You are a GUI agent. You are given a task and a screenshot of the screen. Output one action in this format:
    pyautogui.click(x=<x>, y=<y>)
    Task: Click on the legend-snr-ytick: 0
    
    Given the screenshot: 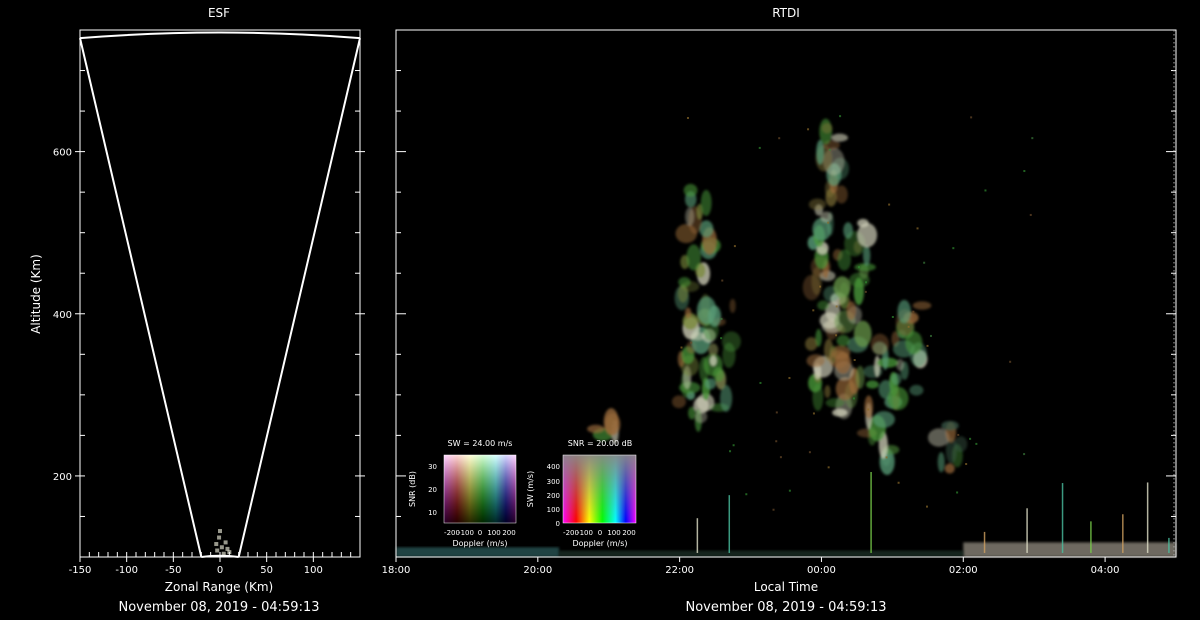 What is the action you would take?
    pyautogui.click(x=558, y=524)
    